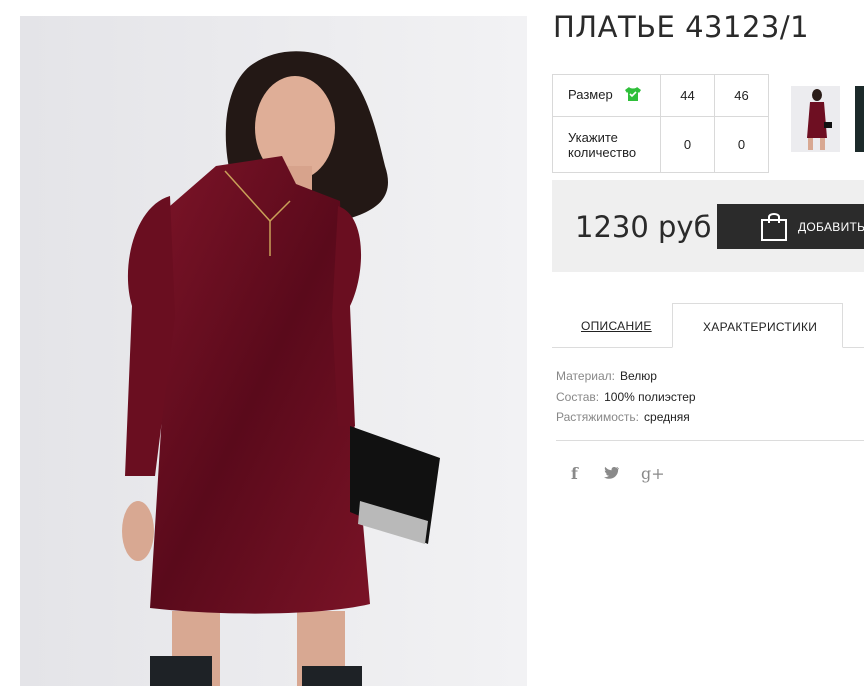  I want to click on characteristic-value: 100% полиэстер, so click(650, 396).